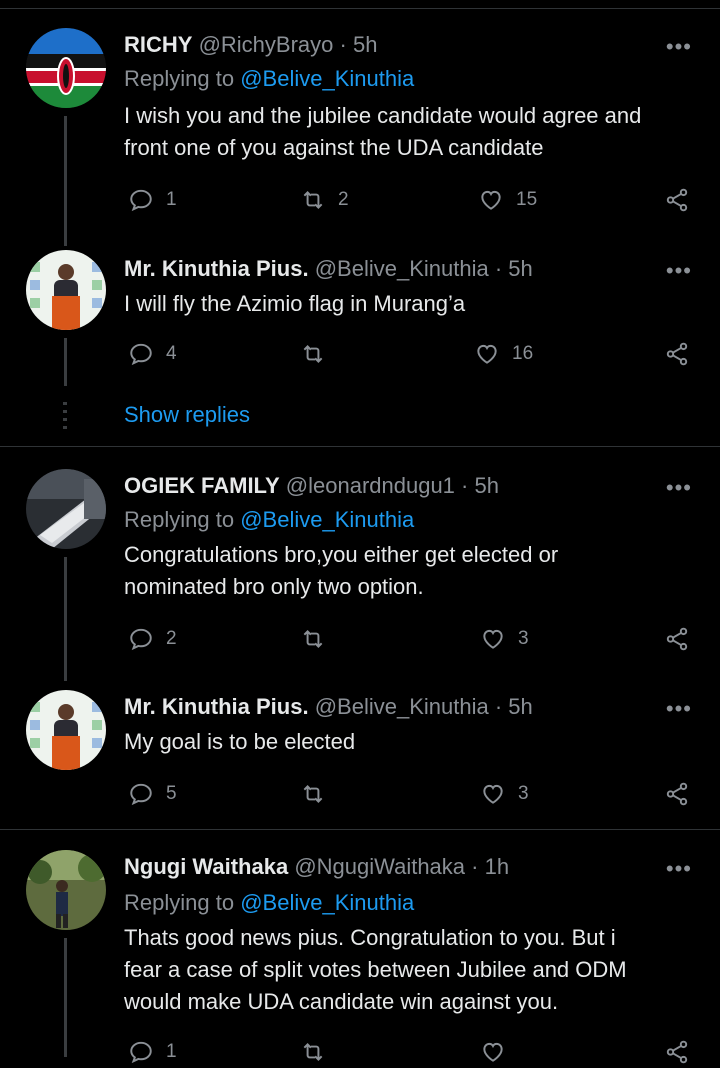 The width and height of the screenshot is (720, 1068). I want to click on tweet-header: RICHY @RichyBrayo · 5h, so click(250, 45).